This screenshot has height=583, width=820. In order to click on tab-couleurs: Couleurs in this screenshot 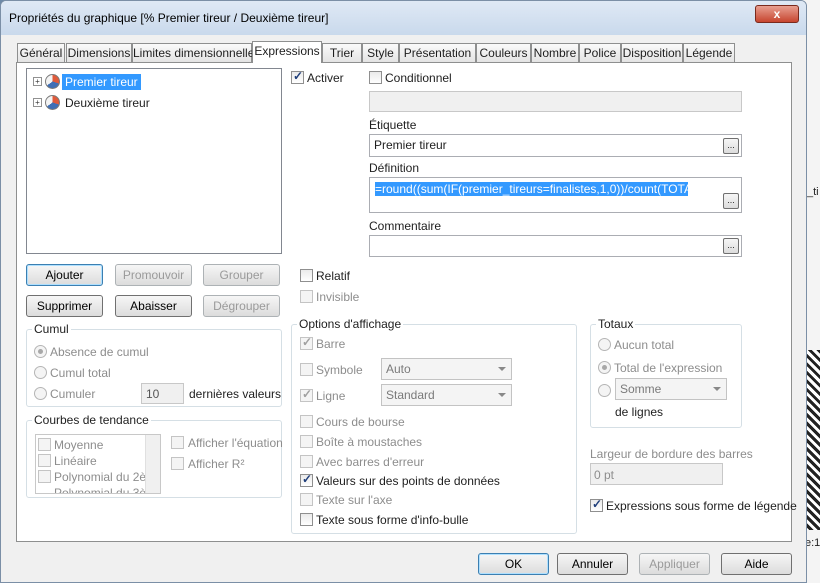, I will do `click(503, 52)`.